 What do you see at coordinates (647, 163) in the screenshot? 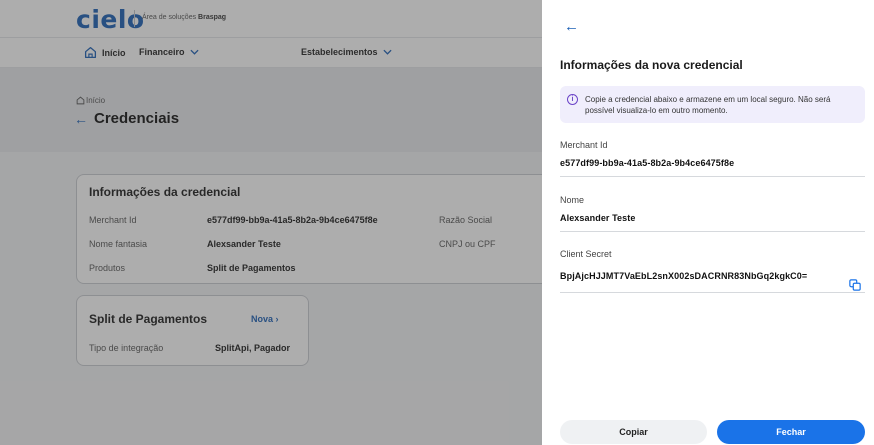
I see `merchant-id-value: e577df99-bb9a-41a5-8b2a-9b4ce6475f8e` at bounding box center [647, 163].